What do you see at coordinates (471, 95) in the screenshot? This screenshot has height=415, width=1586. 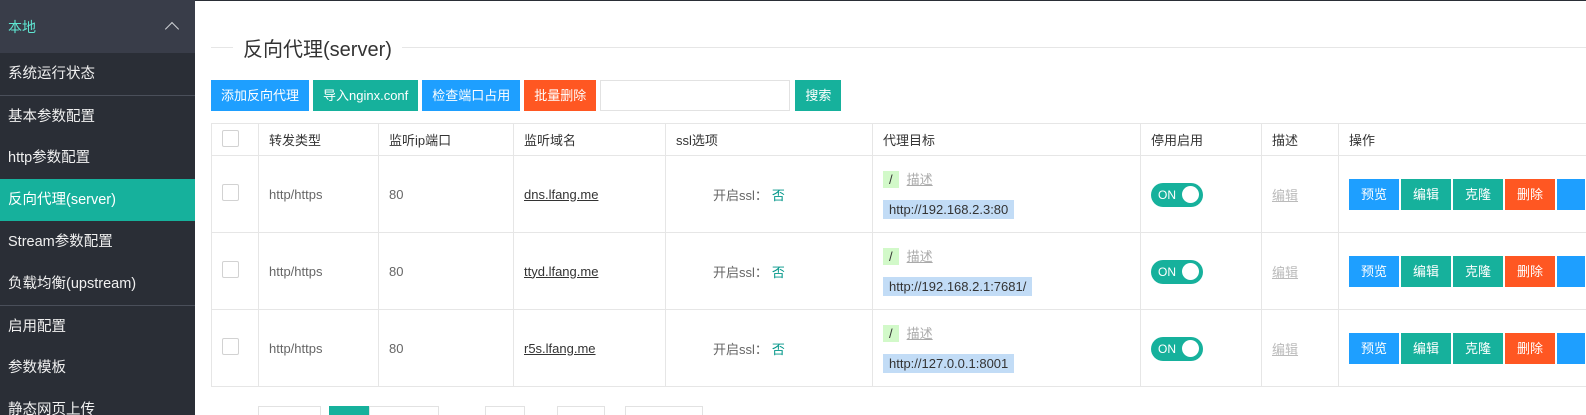 I see `check-port-button: 检查端口占用` at bounding box center [471, 95].